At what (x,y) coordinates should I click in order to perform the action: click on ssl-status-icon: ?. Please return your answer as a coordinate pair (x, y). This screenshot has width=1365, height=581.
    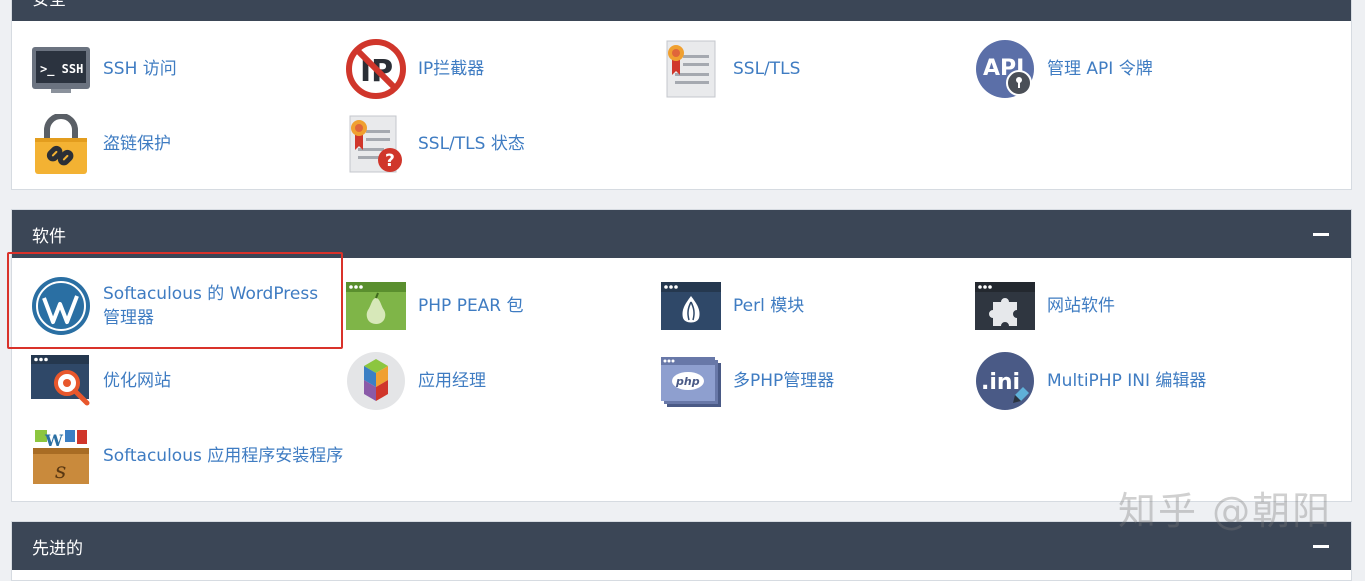
    Looking at the image, I should click on (375, 144).